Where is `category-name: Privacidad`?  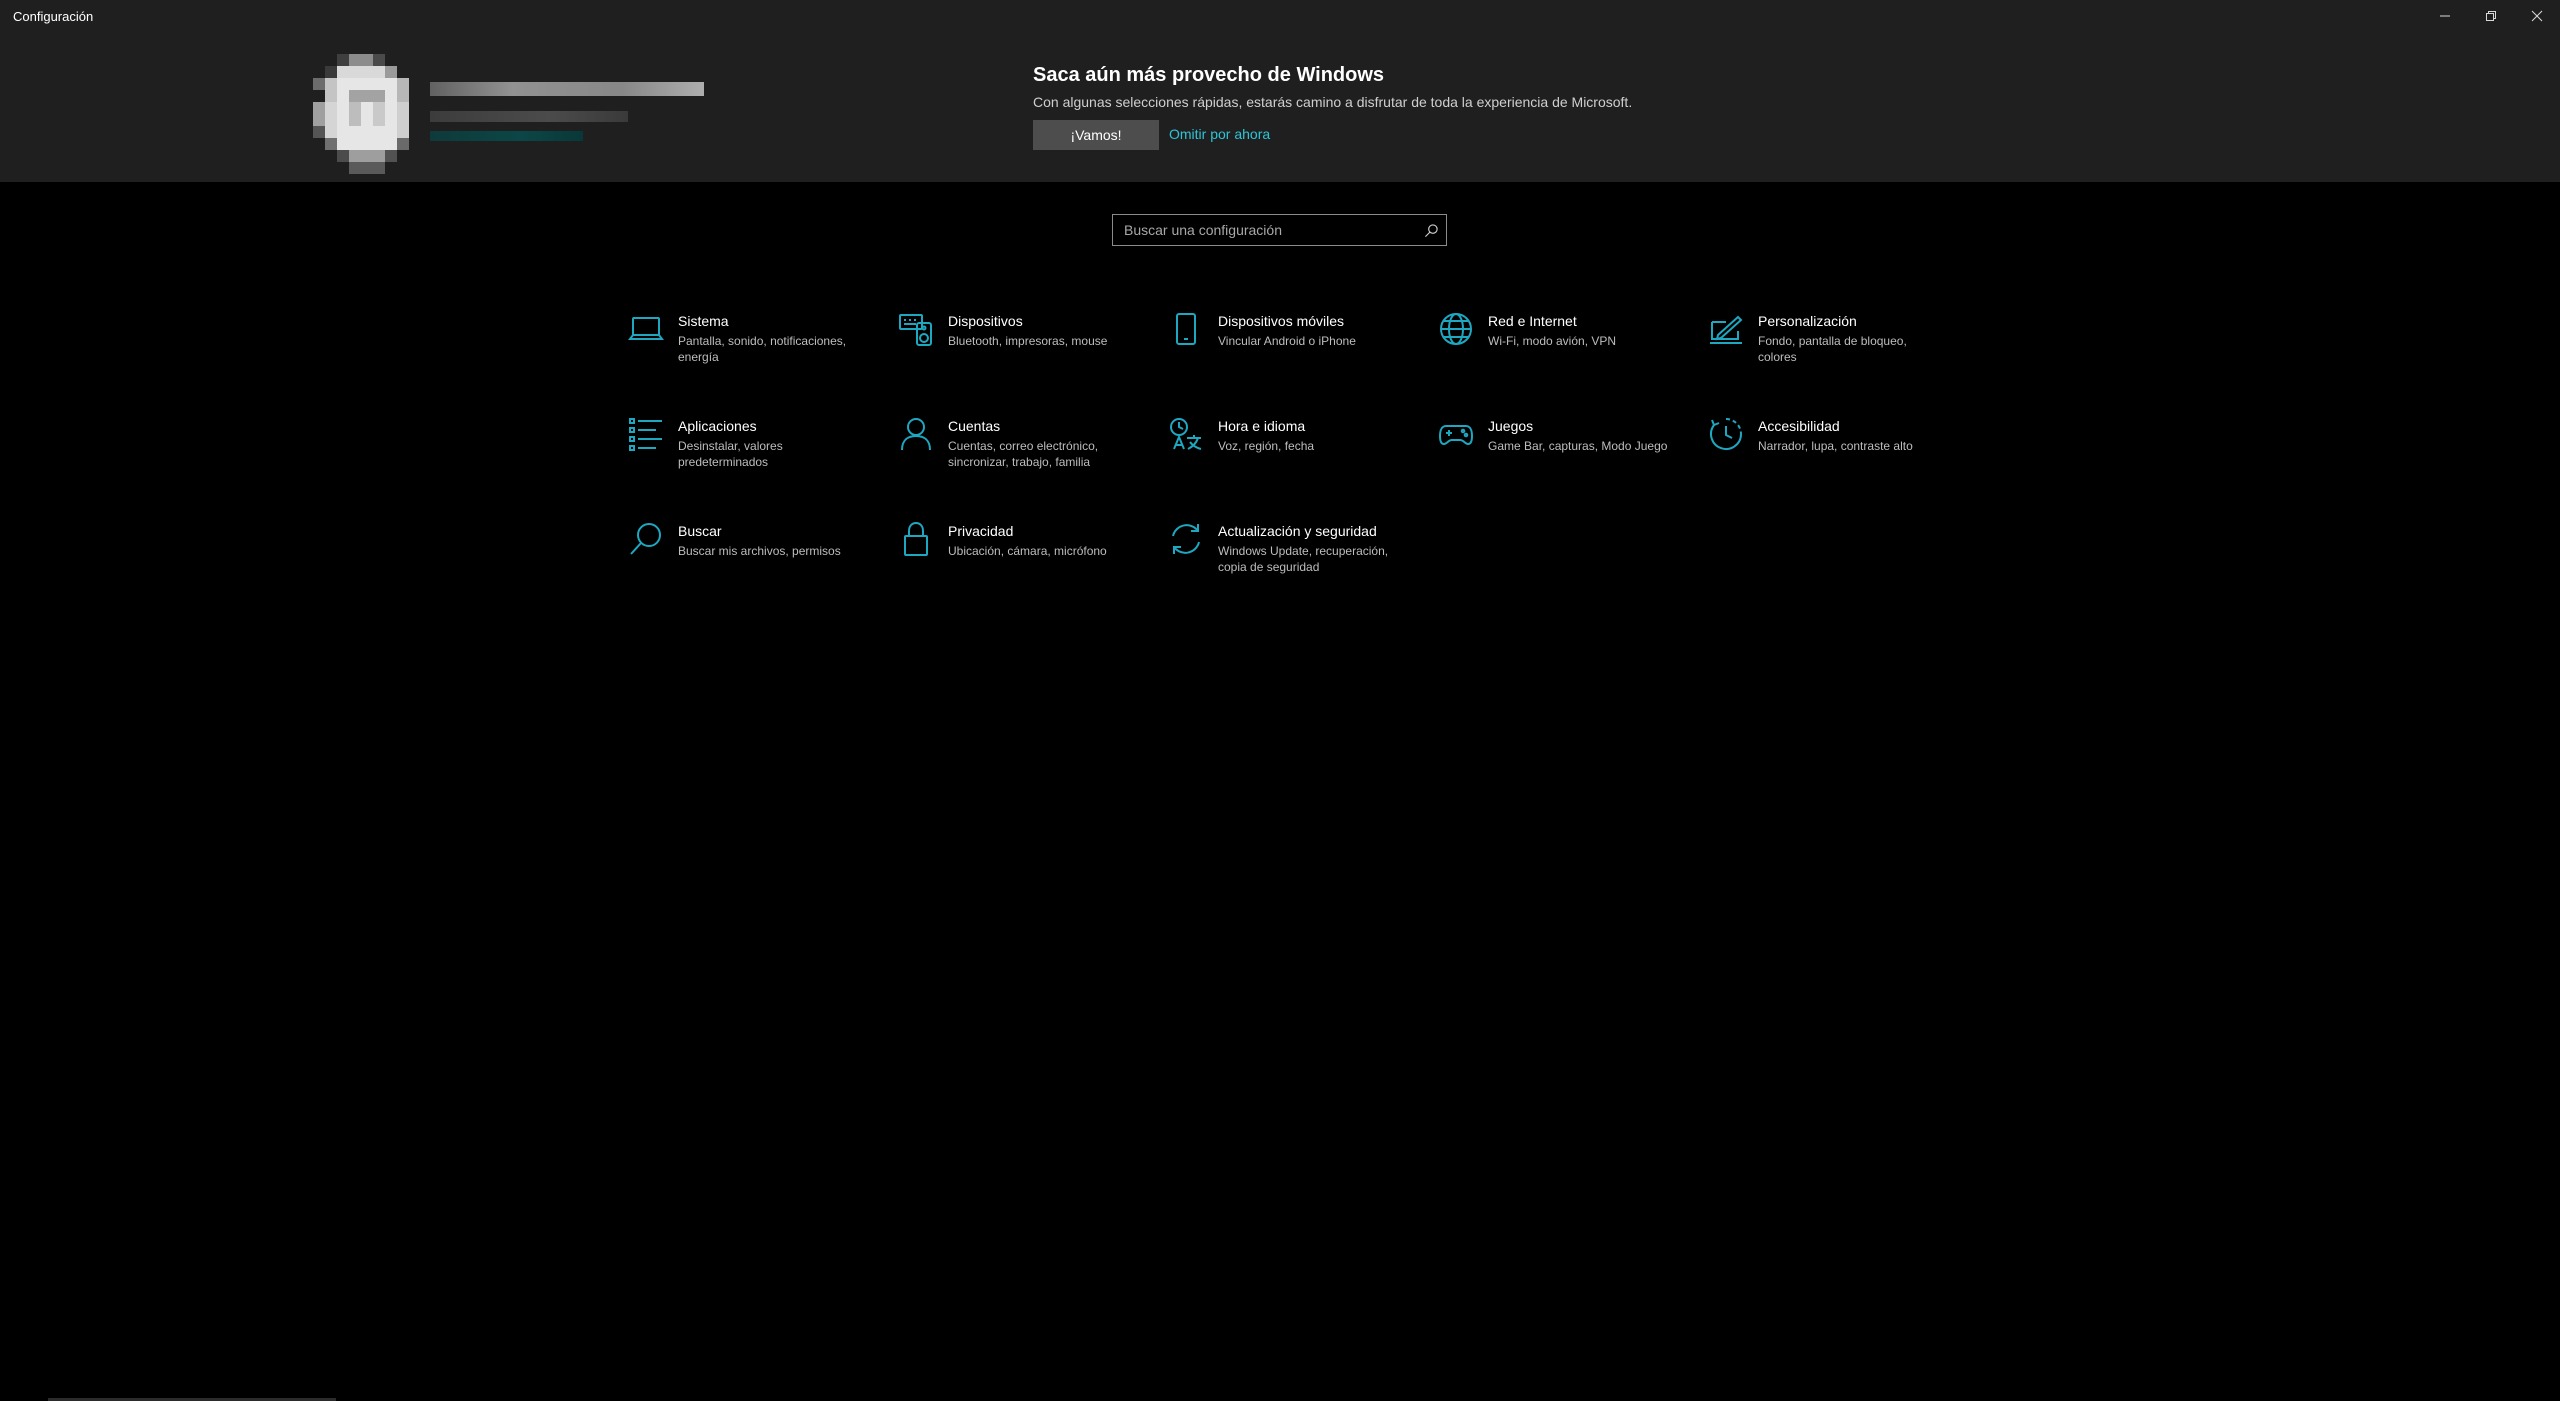 category-name: Privacidad is located at coordinates (981, 531).